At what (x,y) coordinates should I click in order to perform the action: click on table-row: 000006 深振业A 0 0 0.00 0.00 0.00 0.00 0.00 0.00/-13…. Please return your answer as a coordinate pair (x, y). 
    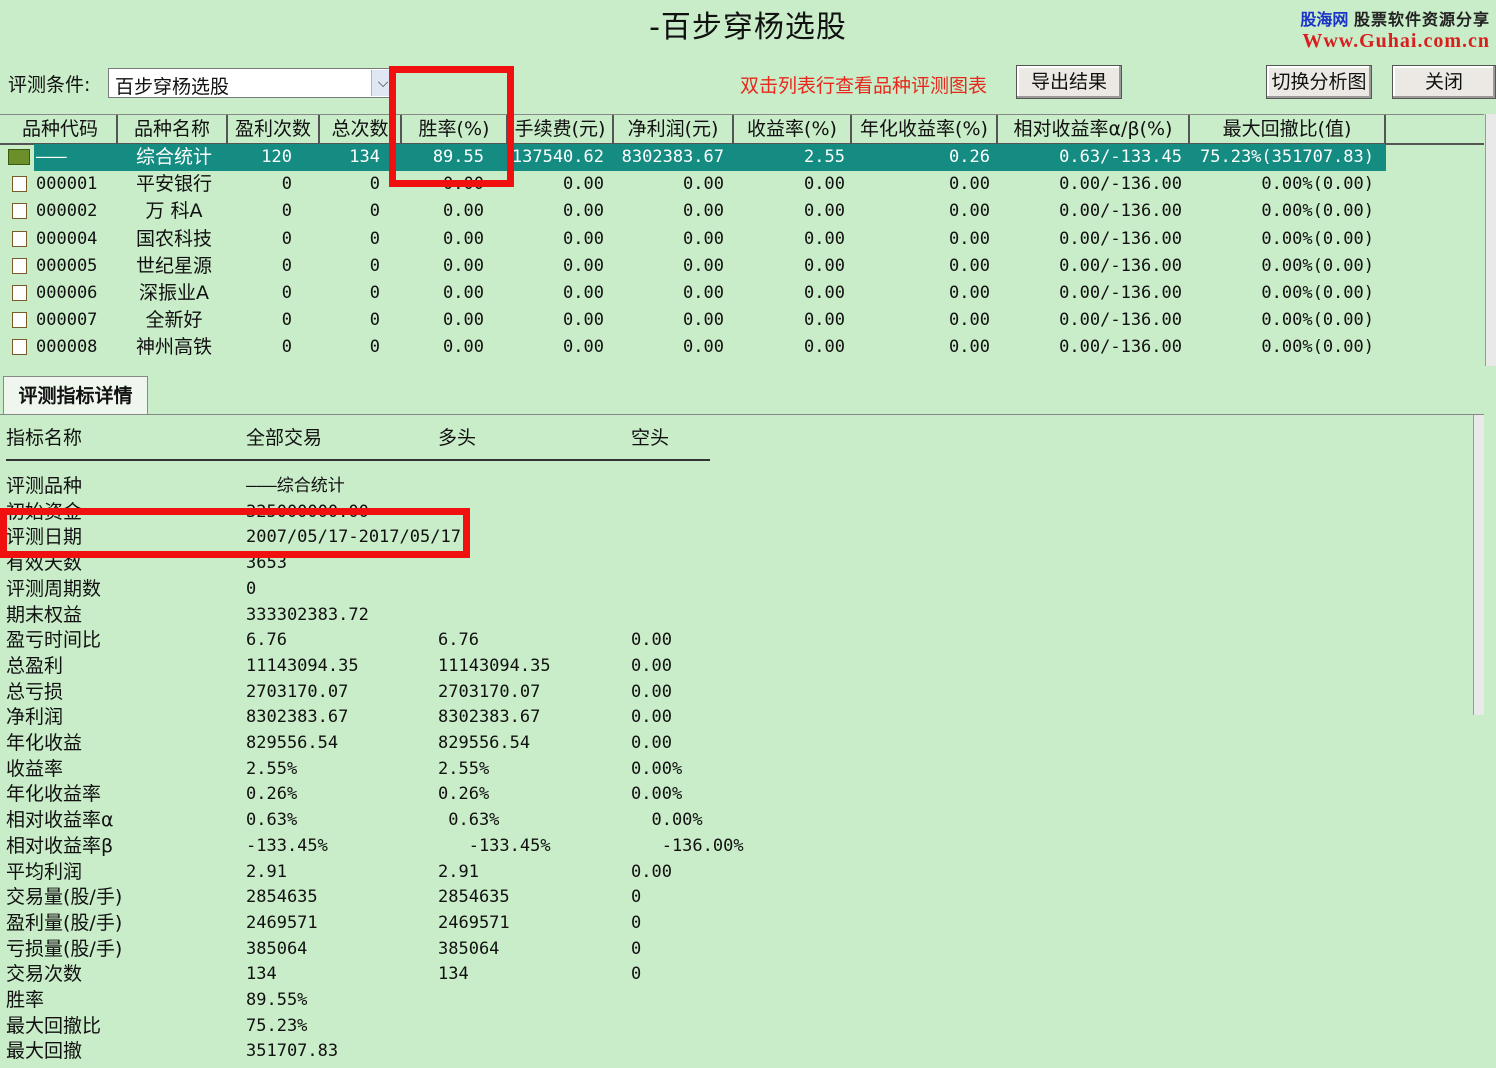
    Looking at the image, I should click on (700, 293).